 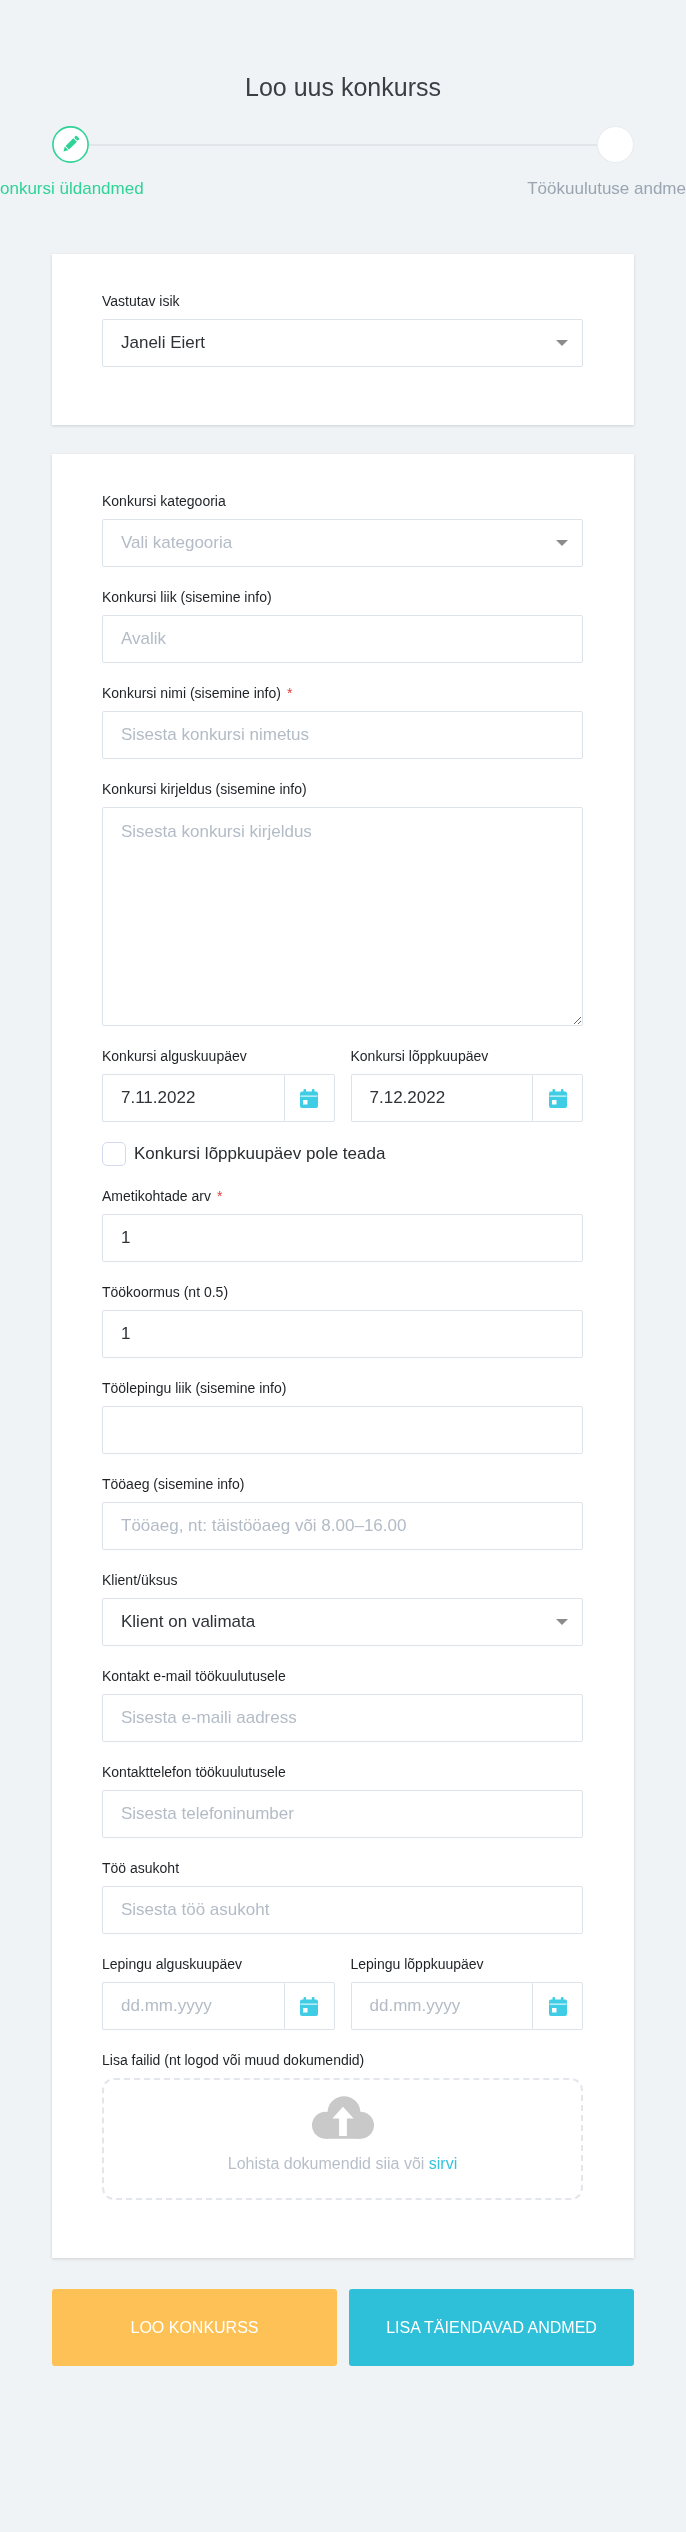 I want to click on field-label: Töölepingu liik (sisemine info), so click(x=194, y=1388).